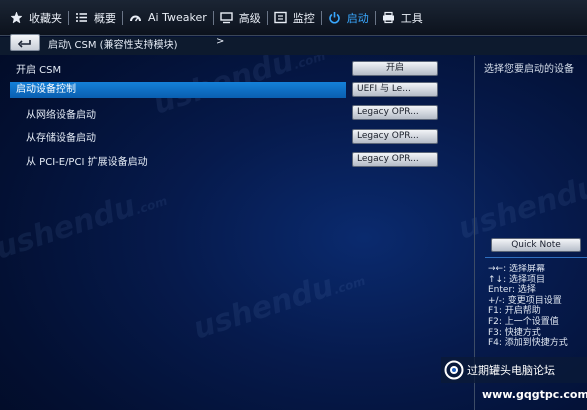 This screenshot has width=587, height=410. Describe the element at coordinates (105, 18) in the screenshot. I see `tab-label: 概要` at that location.